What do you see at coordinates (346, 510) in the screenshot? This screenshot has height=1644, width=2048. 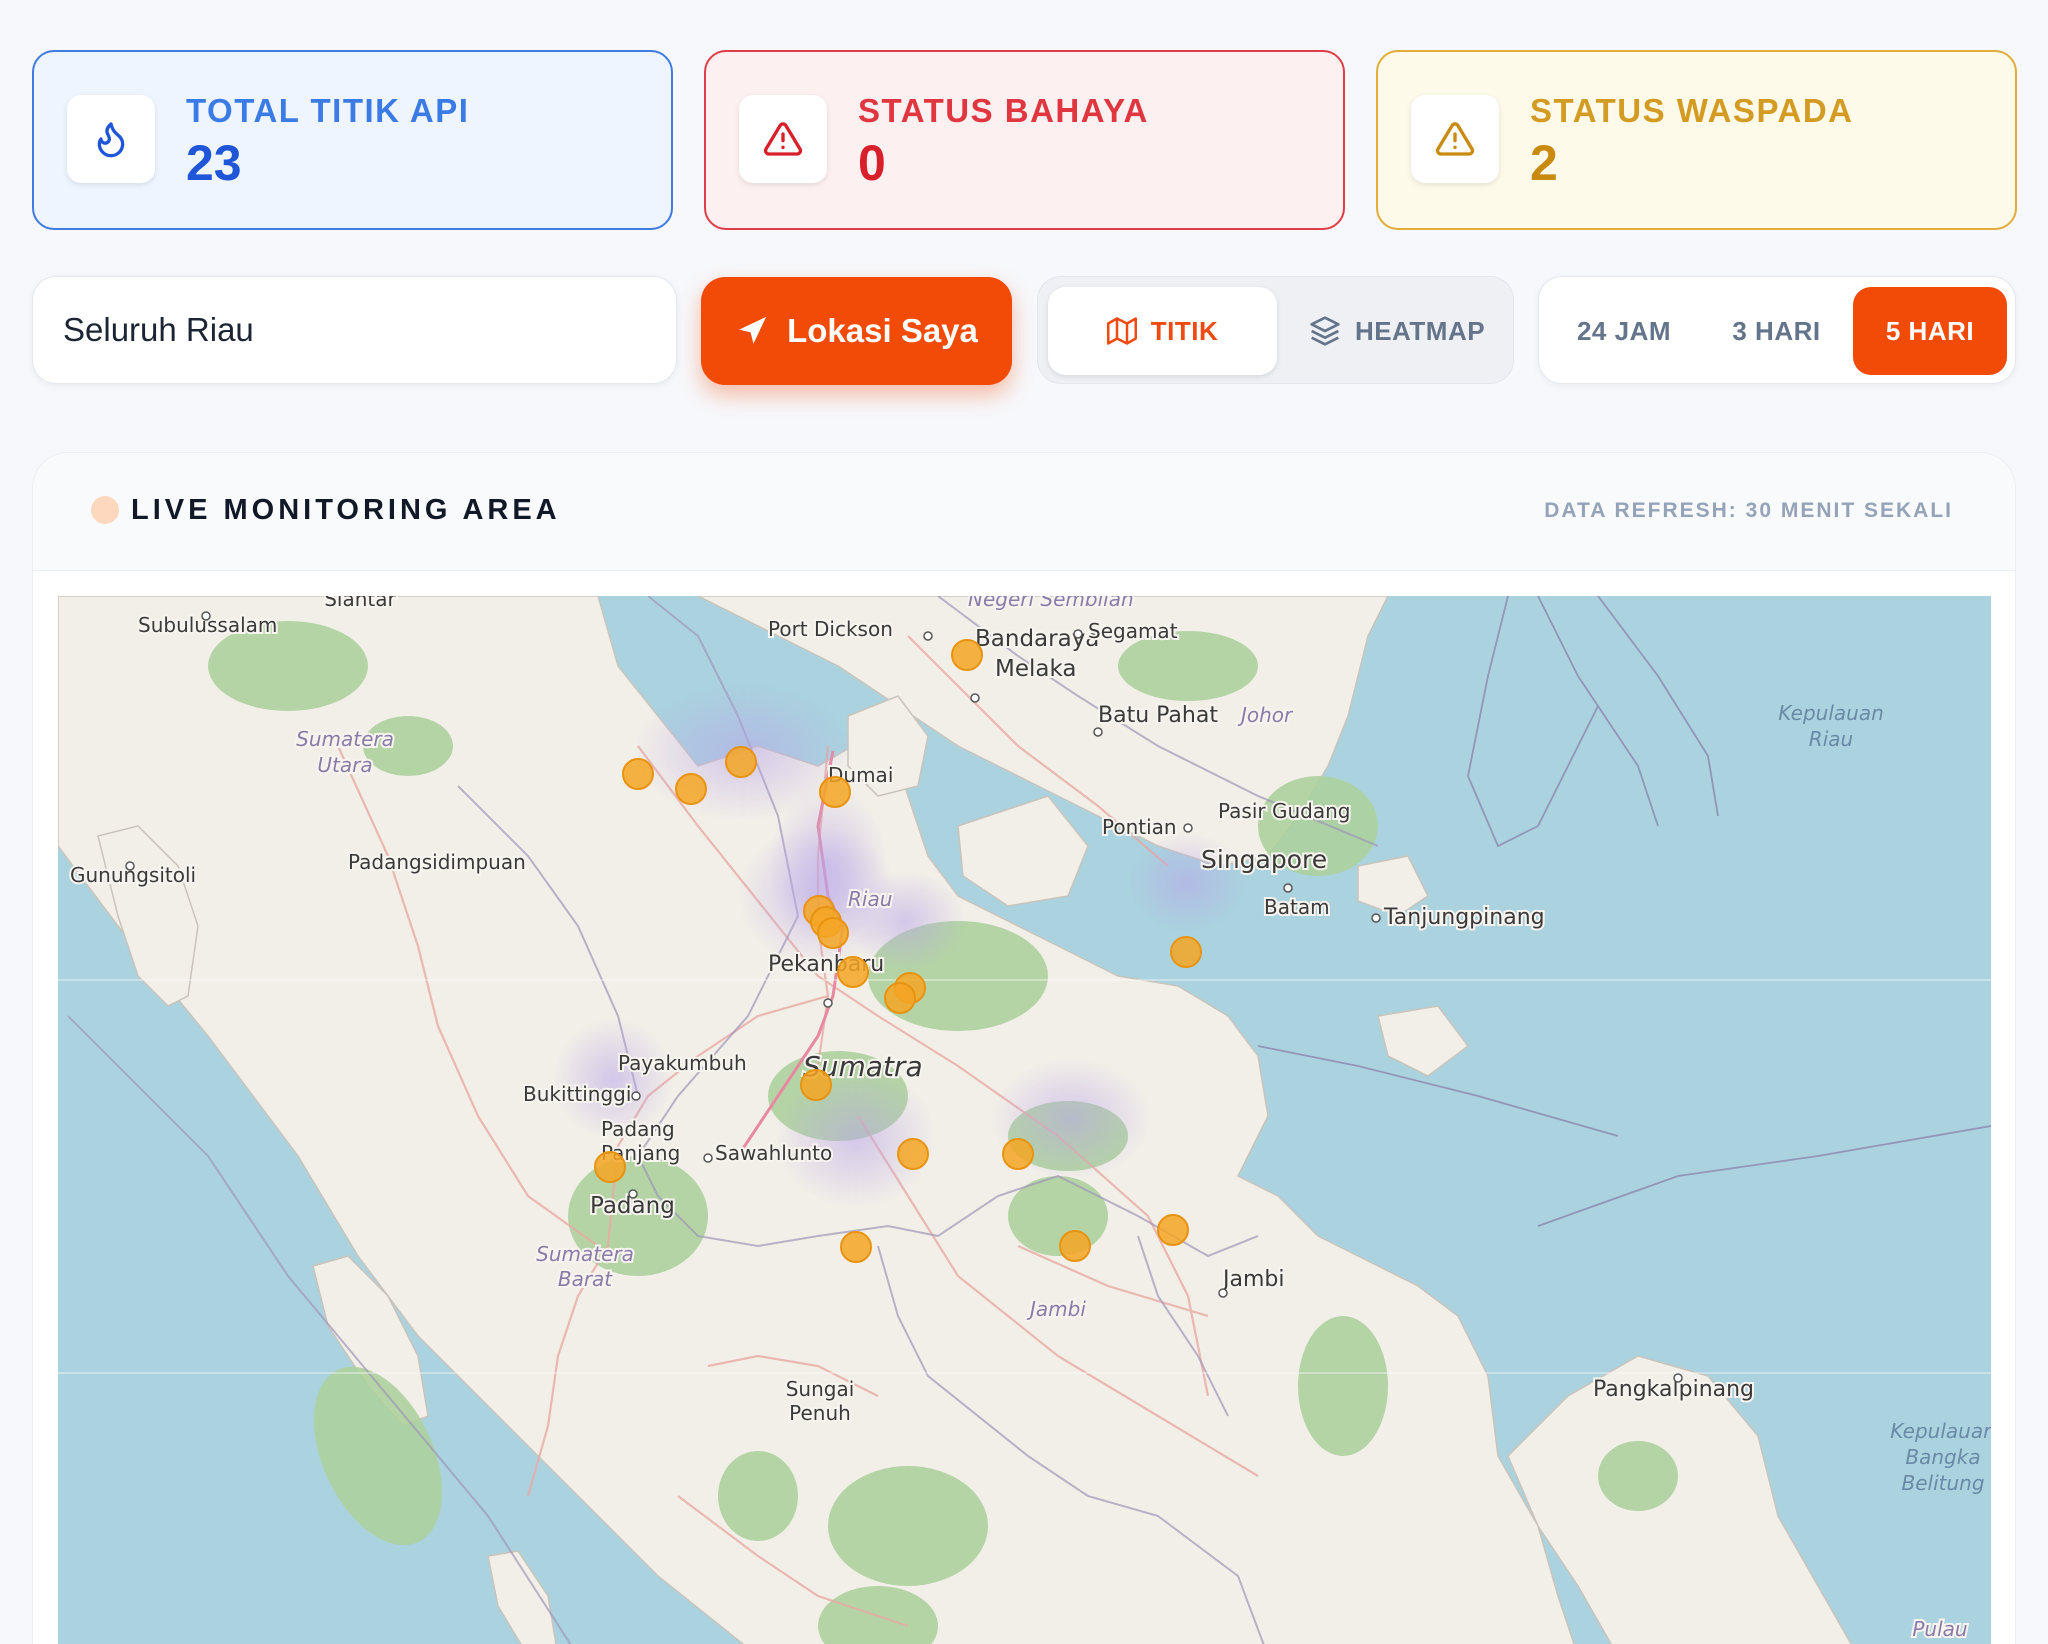 I see `monitoring-title: LIVE MONITORING AREA` at bounding box center [346, 510].